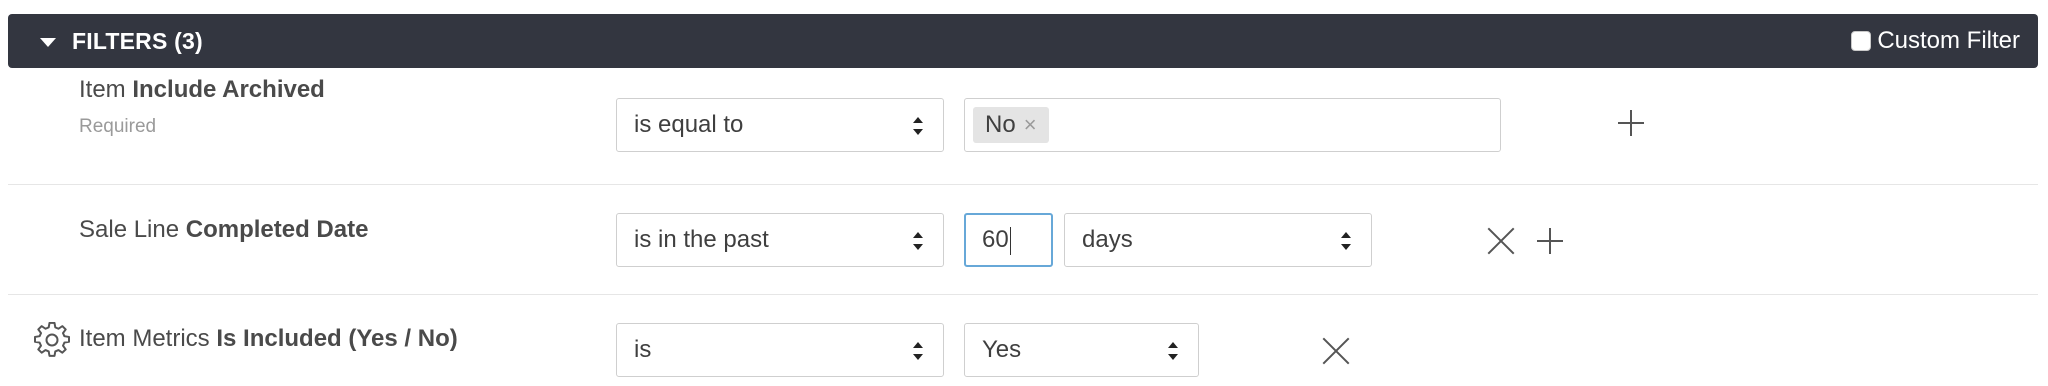  Describe the element at coordinates (1232, 125) in the screenshot. I see `value-tag-input: No ×` at that location.